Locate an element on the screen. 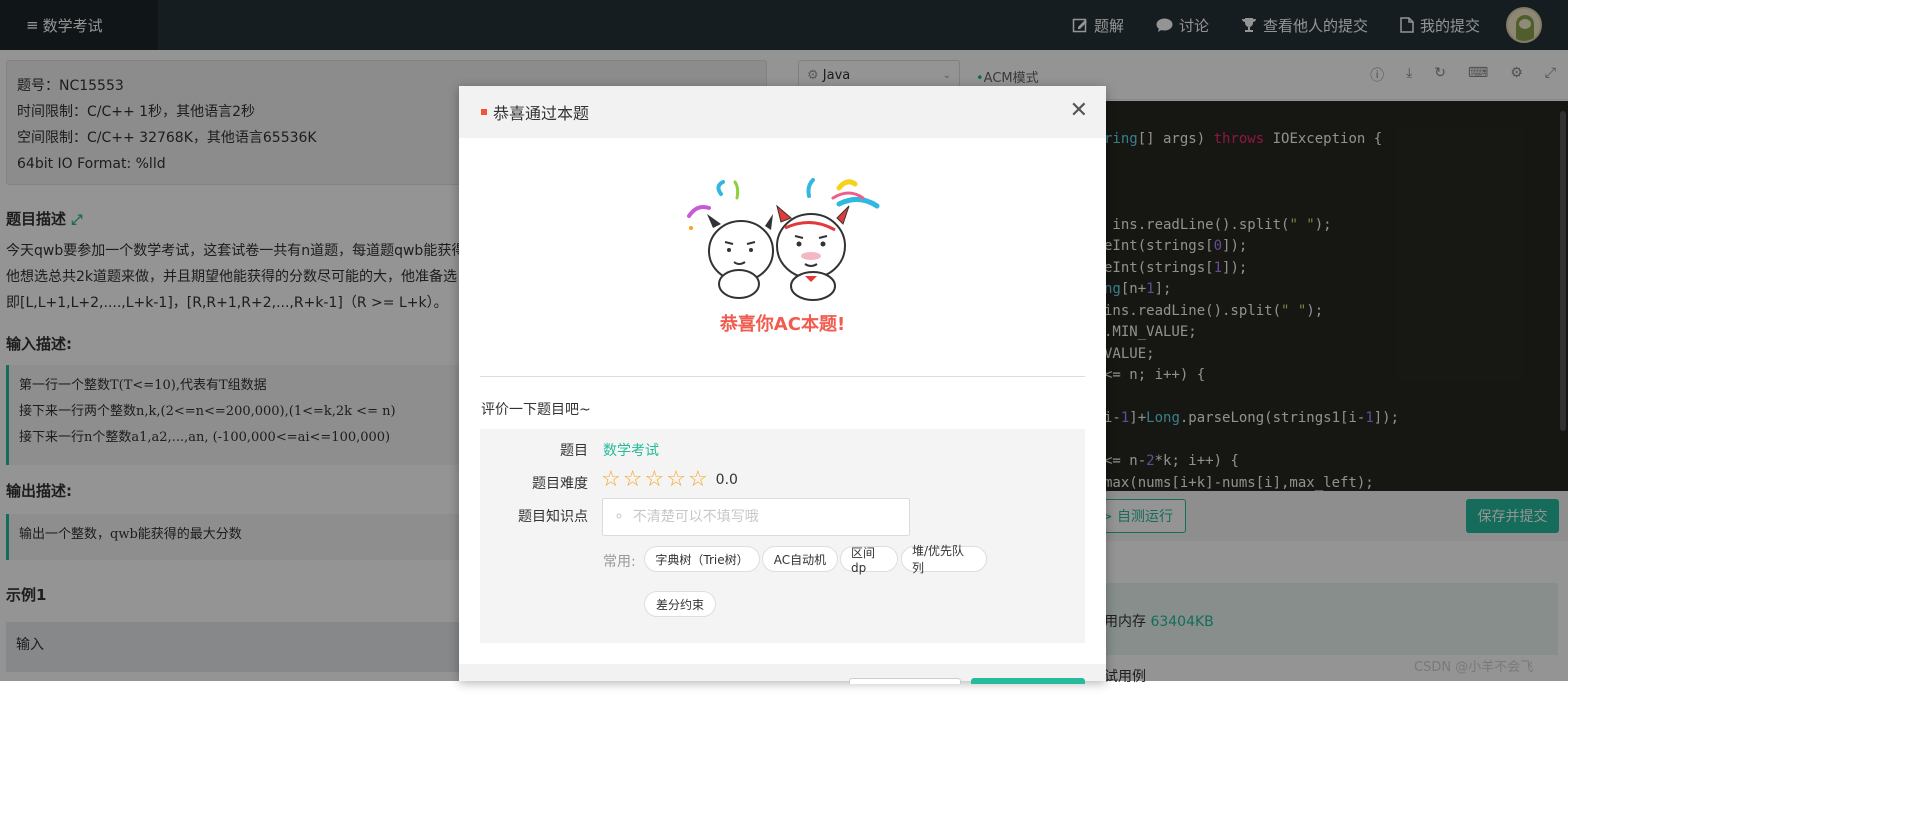 The height and width of the screenshot is (831, 1913). tag-input-box: ⚬ is located at coordinates (756, 517).